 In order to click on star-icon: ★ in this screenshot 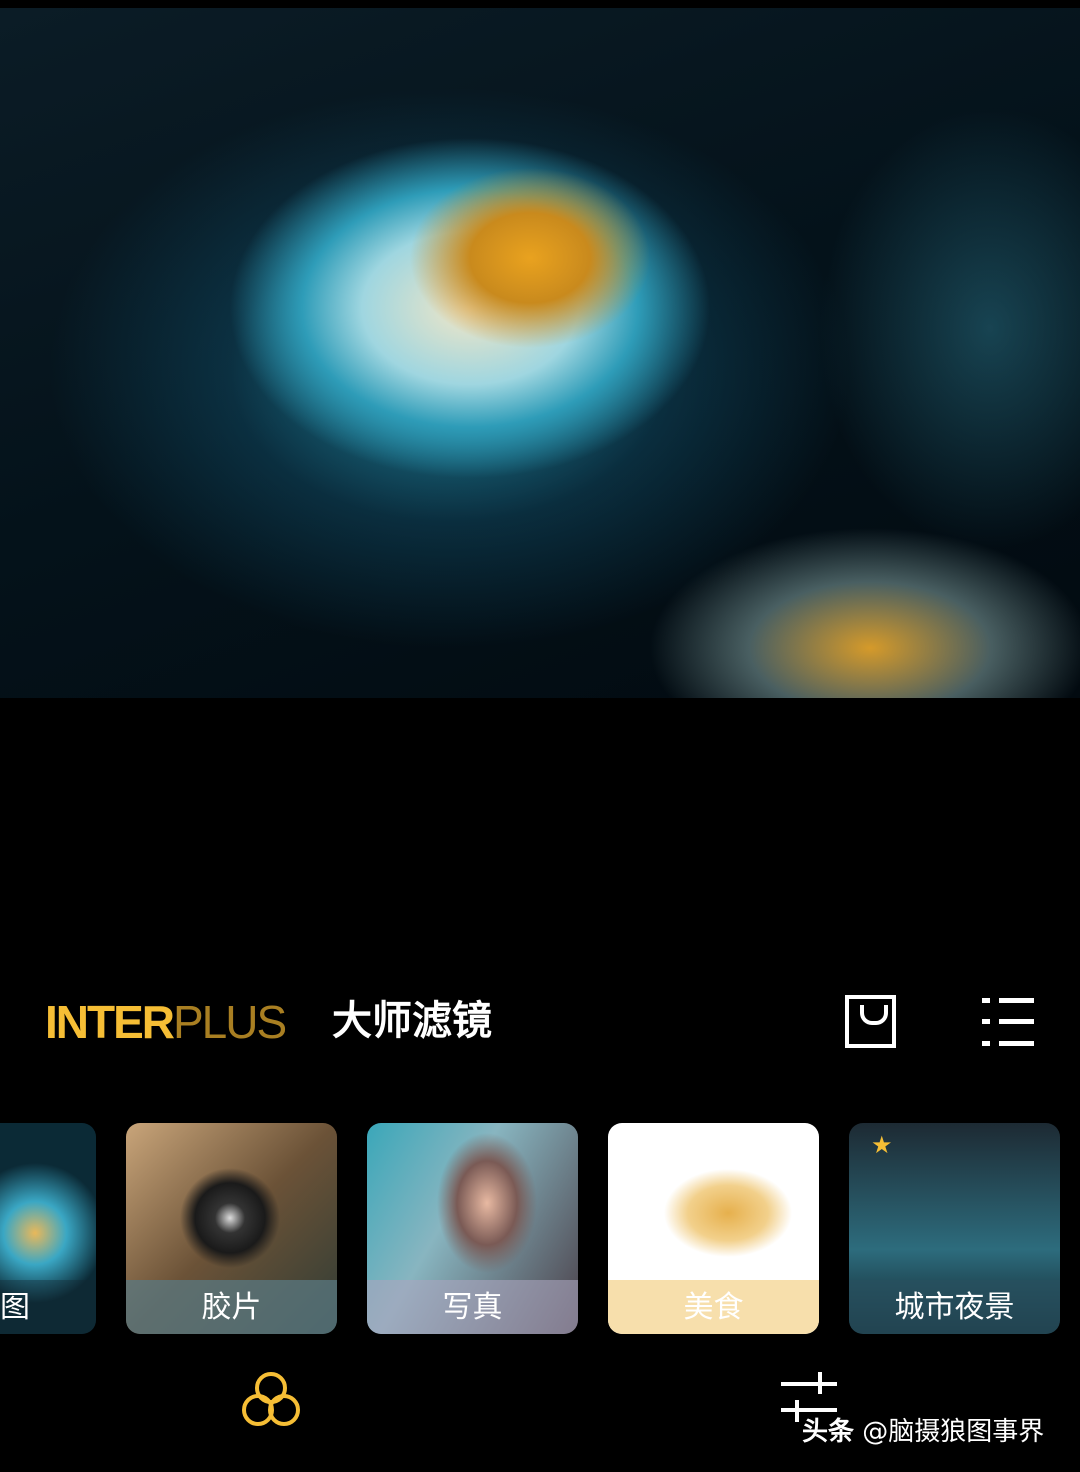, I will do `click(882, 1145)`.